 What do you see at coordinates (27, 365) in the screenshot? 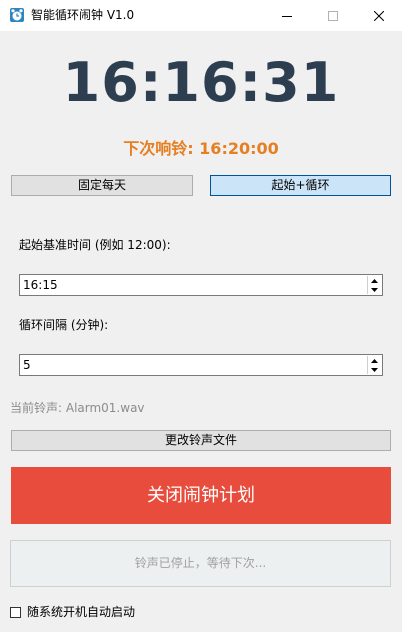
I see `interval-value: 5` at bounding box center [27, 365].